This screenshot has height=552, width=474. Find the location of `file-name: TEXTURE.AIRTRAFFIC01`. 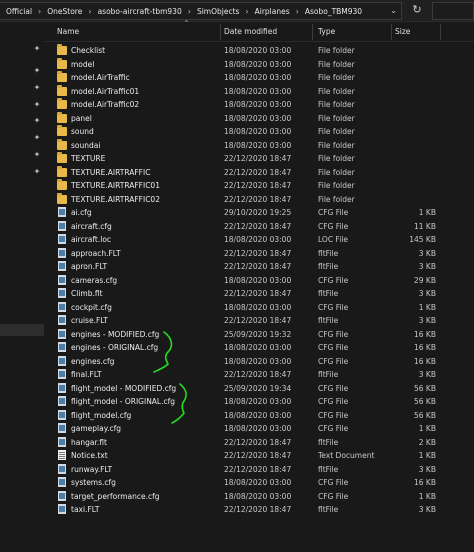

file-name: TEXTURE.AIRTRAFFIC01 is located at coordinates (115, 185).